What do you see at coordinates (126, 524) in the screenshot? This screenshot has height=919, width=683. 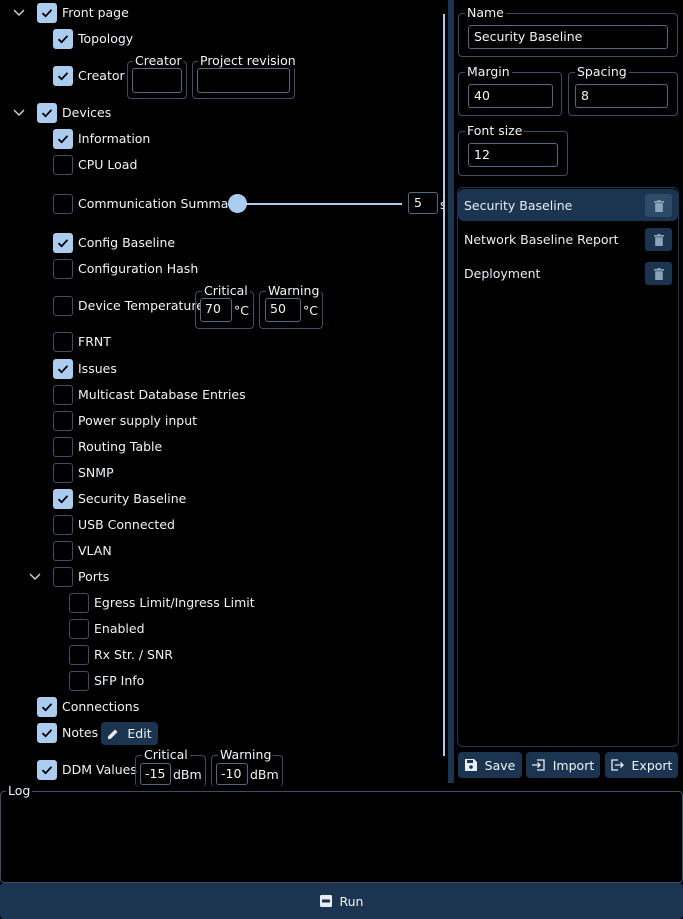 I see `usb-connected-label: USB Connected` at bounding box center [126, 524].